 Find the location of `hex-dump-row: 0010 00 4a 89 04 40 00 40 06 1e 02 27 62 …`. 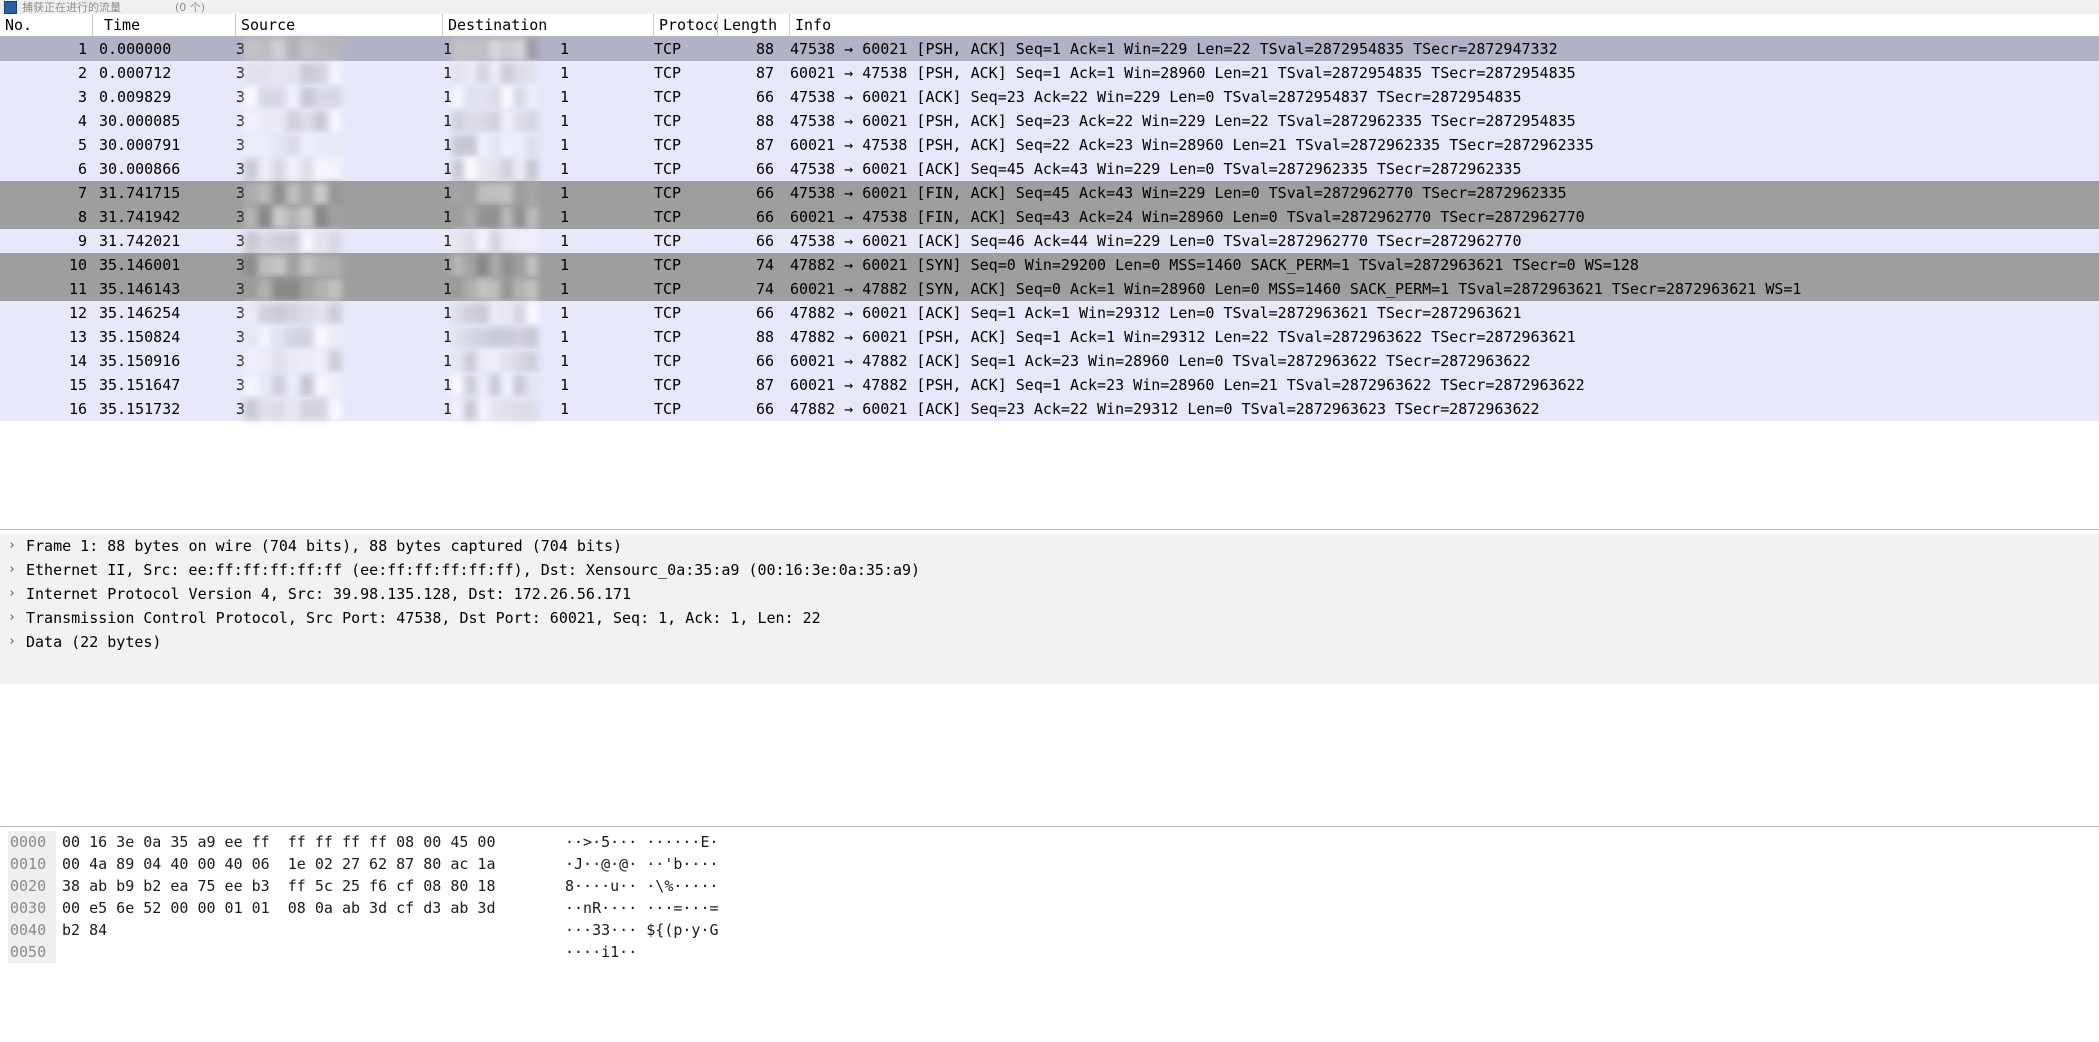

hex-dump-row: 0010 00 4a 89 04 40 00 40 06 1e 02 27 62 … is located at coordinates (1049, 864).